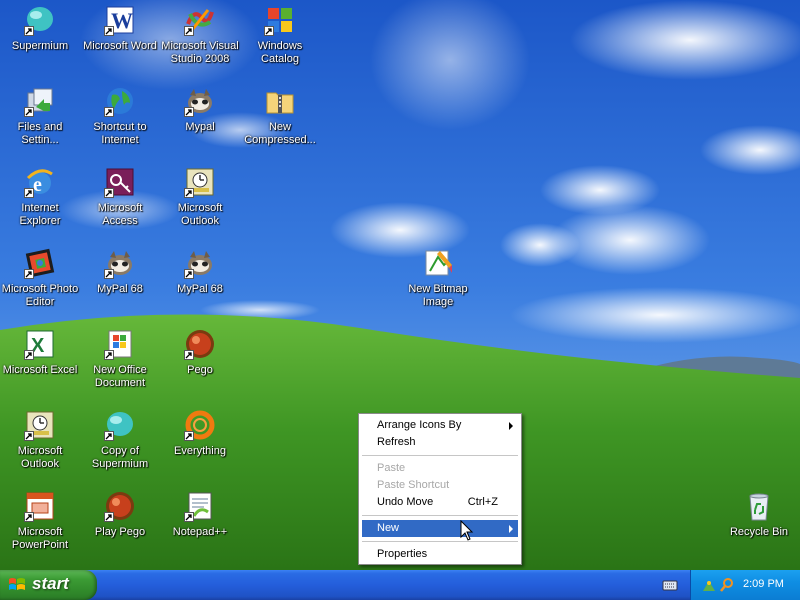  I want to click on supermium-icon, so click(120, 425).